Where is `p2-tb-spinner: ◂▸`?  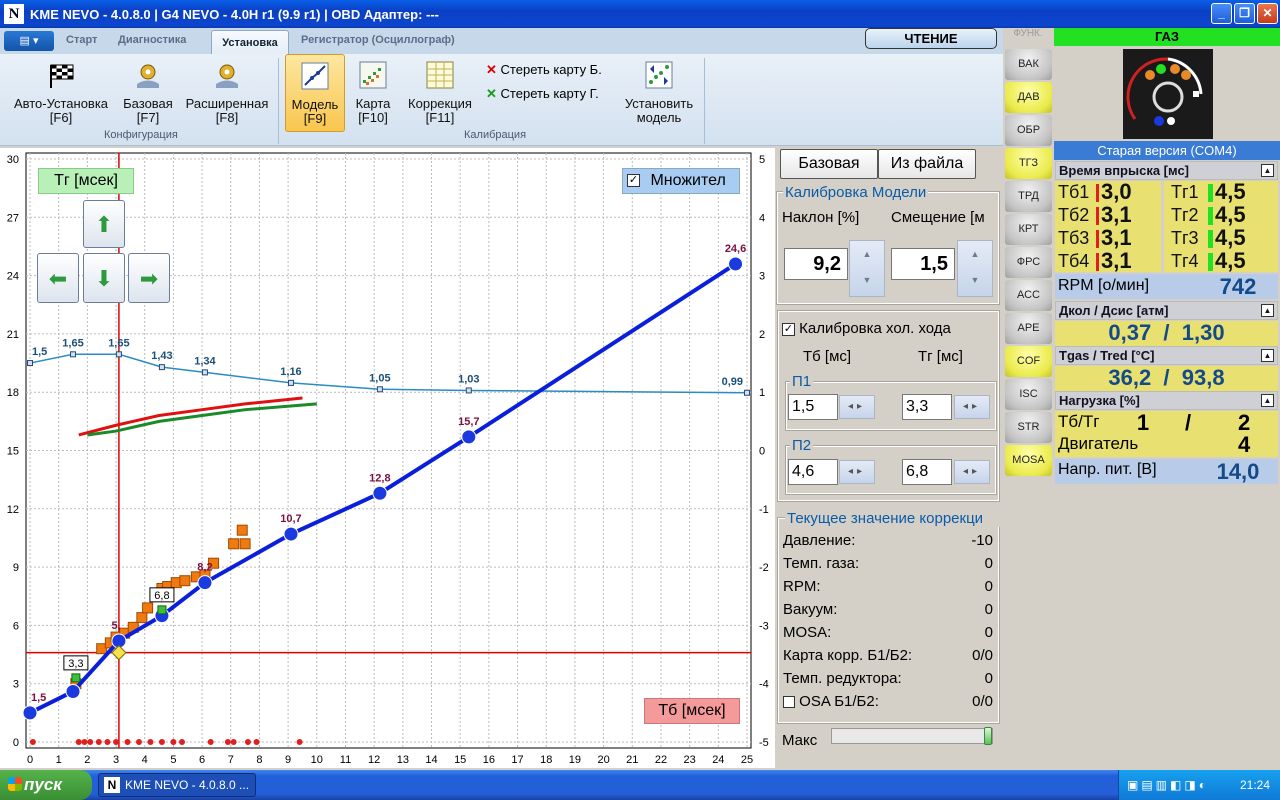 p2-tb-spinner: ◂▸ is located at coordinates (857, 472).